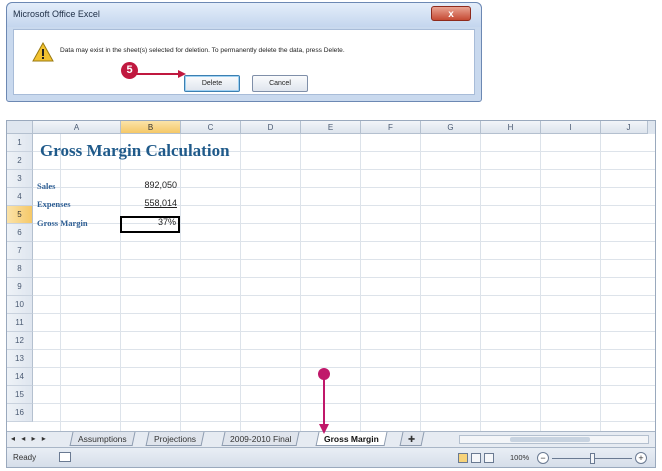  I want to click on zoom-out-icon: −, so click(543, 458).